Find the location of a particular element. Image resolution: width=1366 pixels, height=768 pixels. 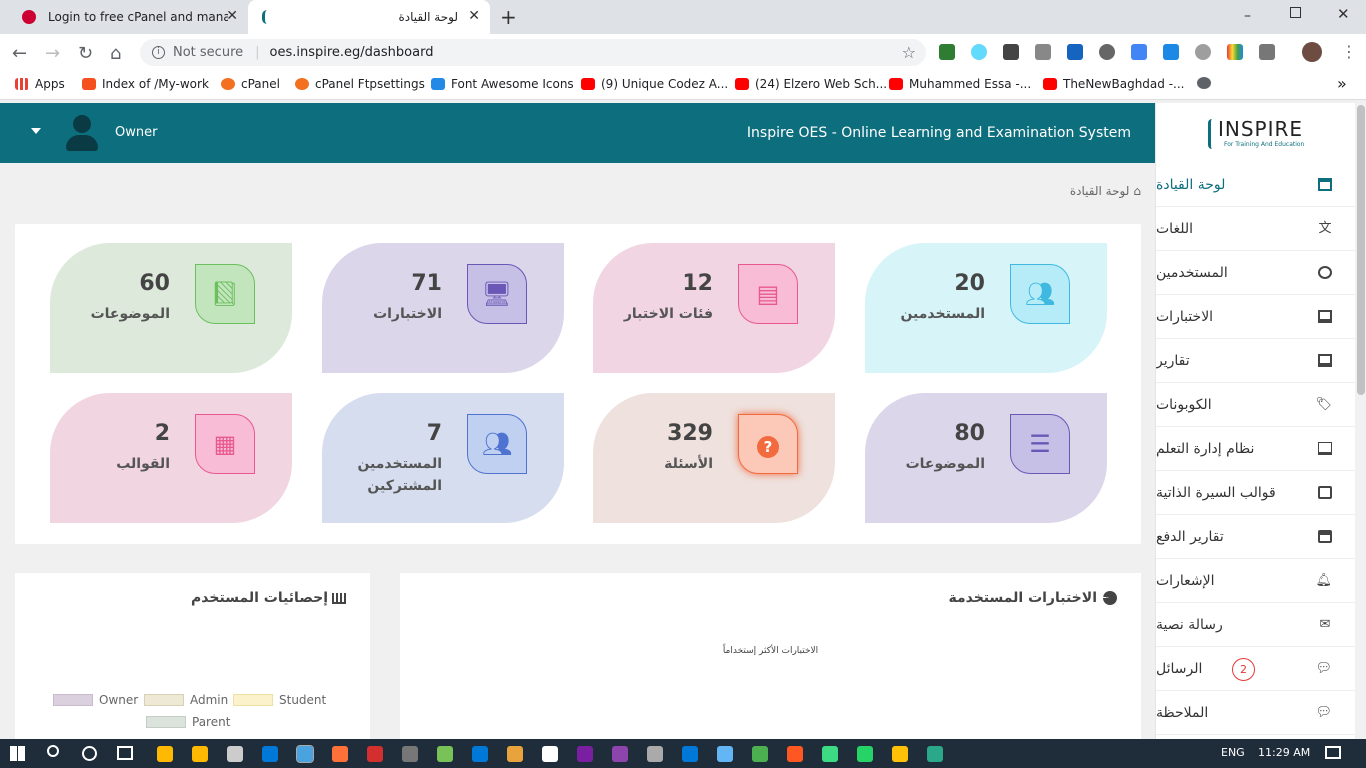

sidebar-item-cv-templates: قوالب السيرة الذاتية is located at coordinates (1255, 493).